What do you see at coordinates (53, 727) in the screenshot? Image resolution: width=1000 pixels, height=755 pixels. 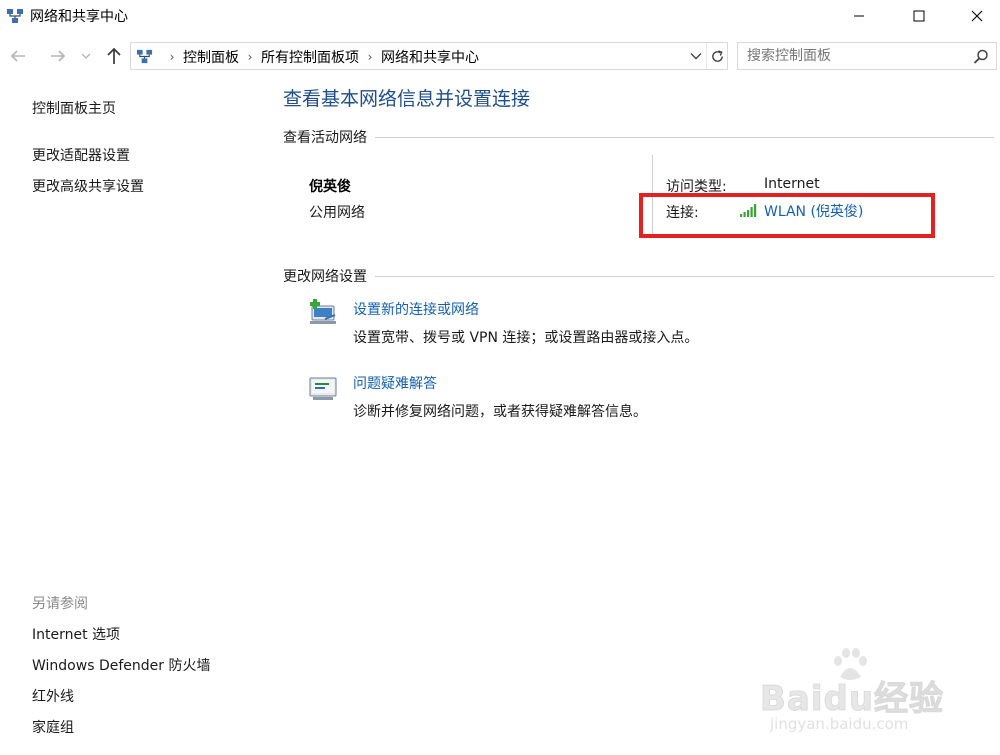 I see `sidebar-item-homegroup: 家庭组` at bounding box center [53, 727].